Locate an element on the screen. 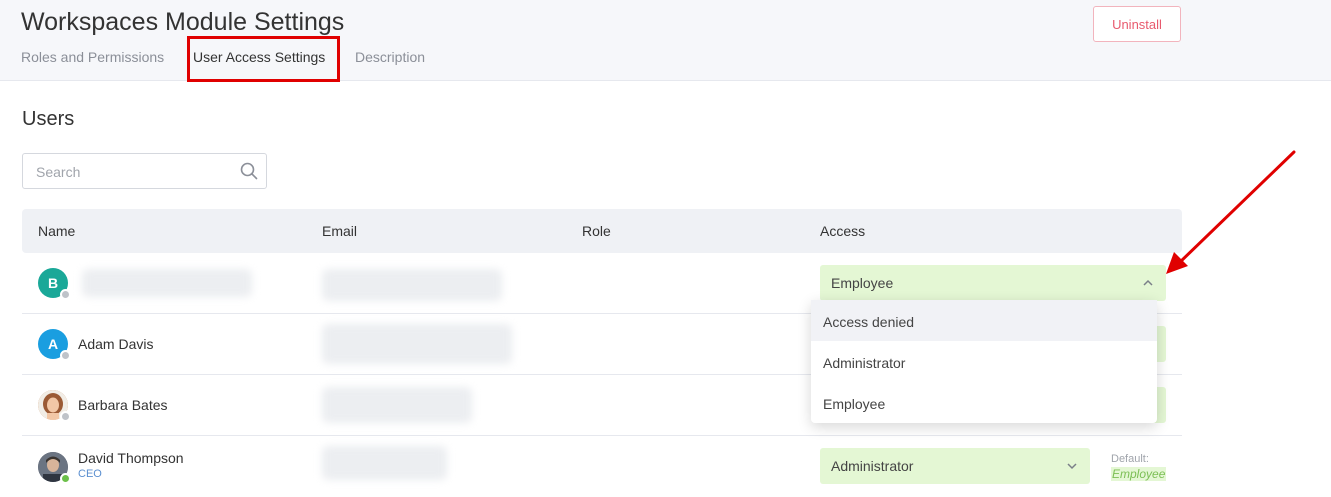 The width and height of the screenshot is (1331, 497). annotation-arrow-icon is located at coordinates (1231, 212).